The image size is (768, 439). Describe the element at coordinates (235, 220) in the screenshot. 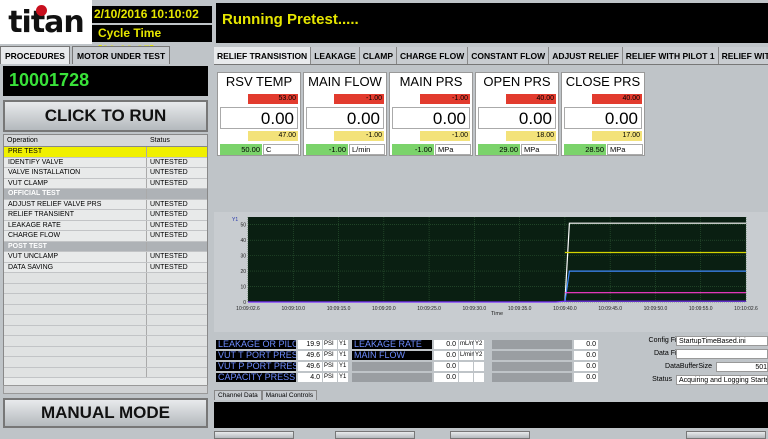

I see `y-axis-label: Y1` at that location.